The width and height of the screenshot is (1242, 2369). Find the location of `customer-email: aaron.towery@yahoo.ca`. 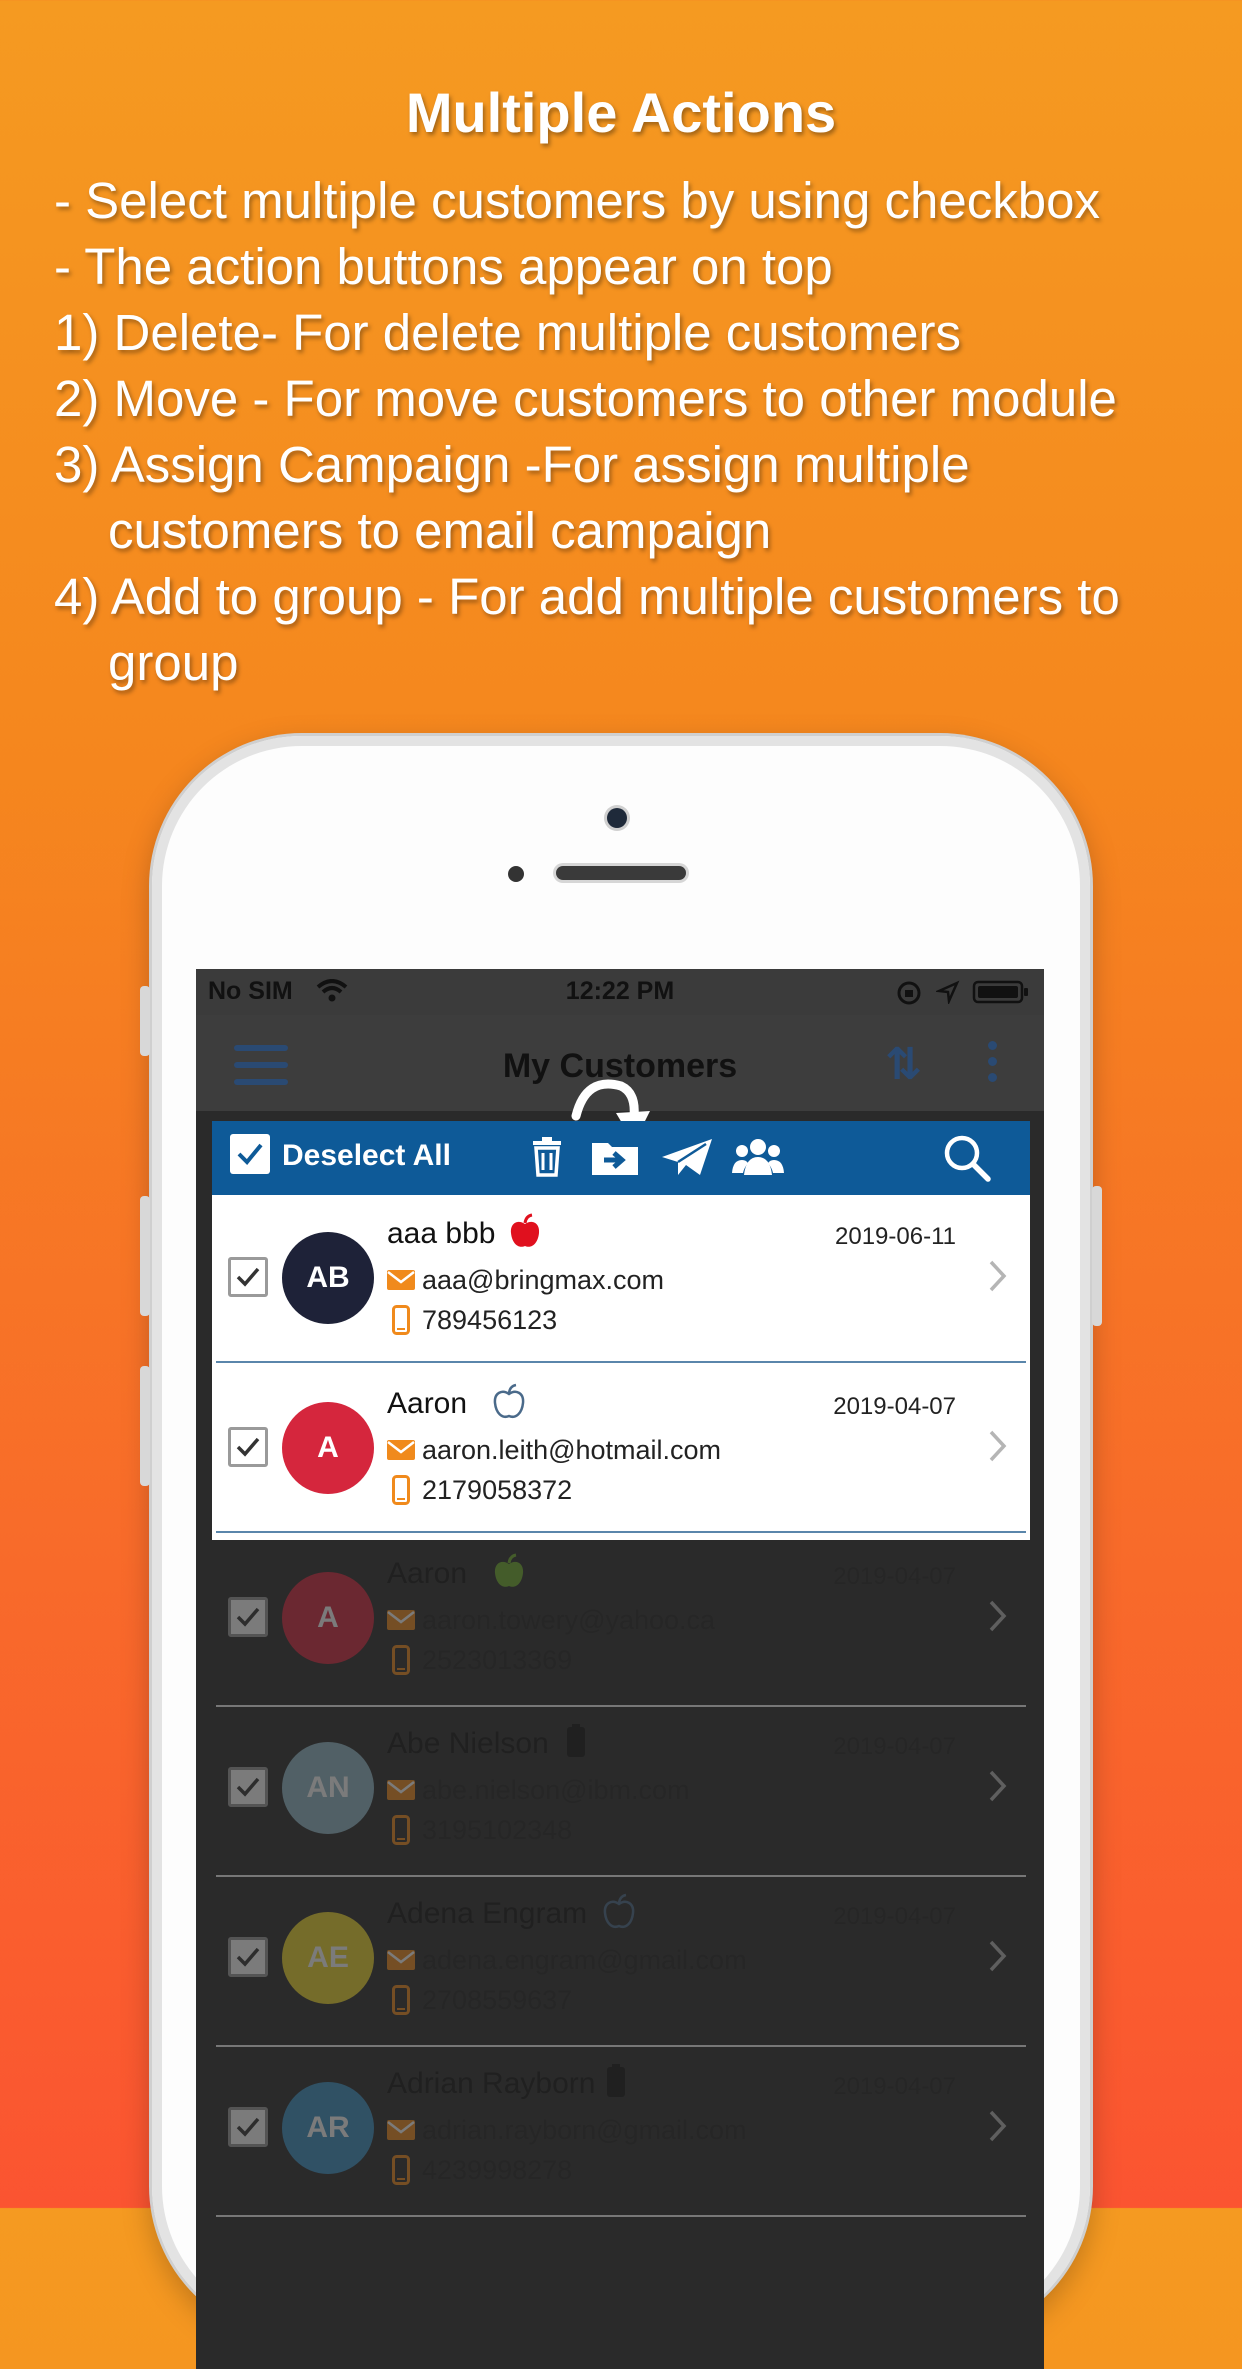

customer-email: aaron.towery@yahoo.ca is located at coordinates (569, 1620).